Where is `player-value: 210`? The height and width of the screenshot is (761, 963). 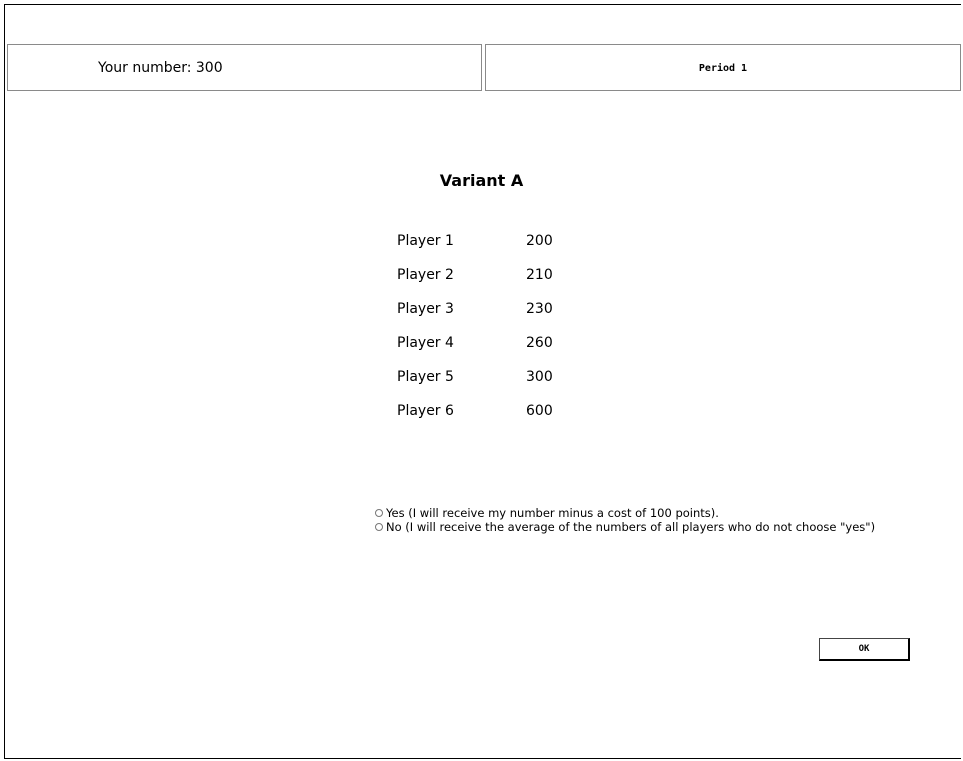 player-value: 210 is located at coordinates (539, 275).